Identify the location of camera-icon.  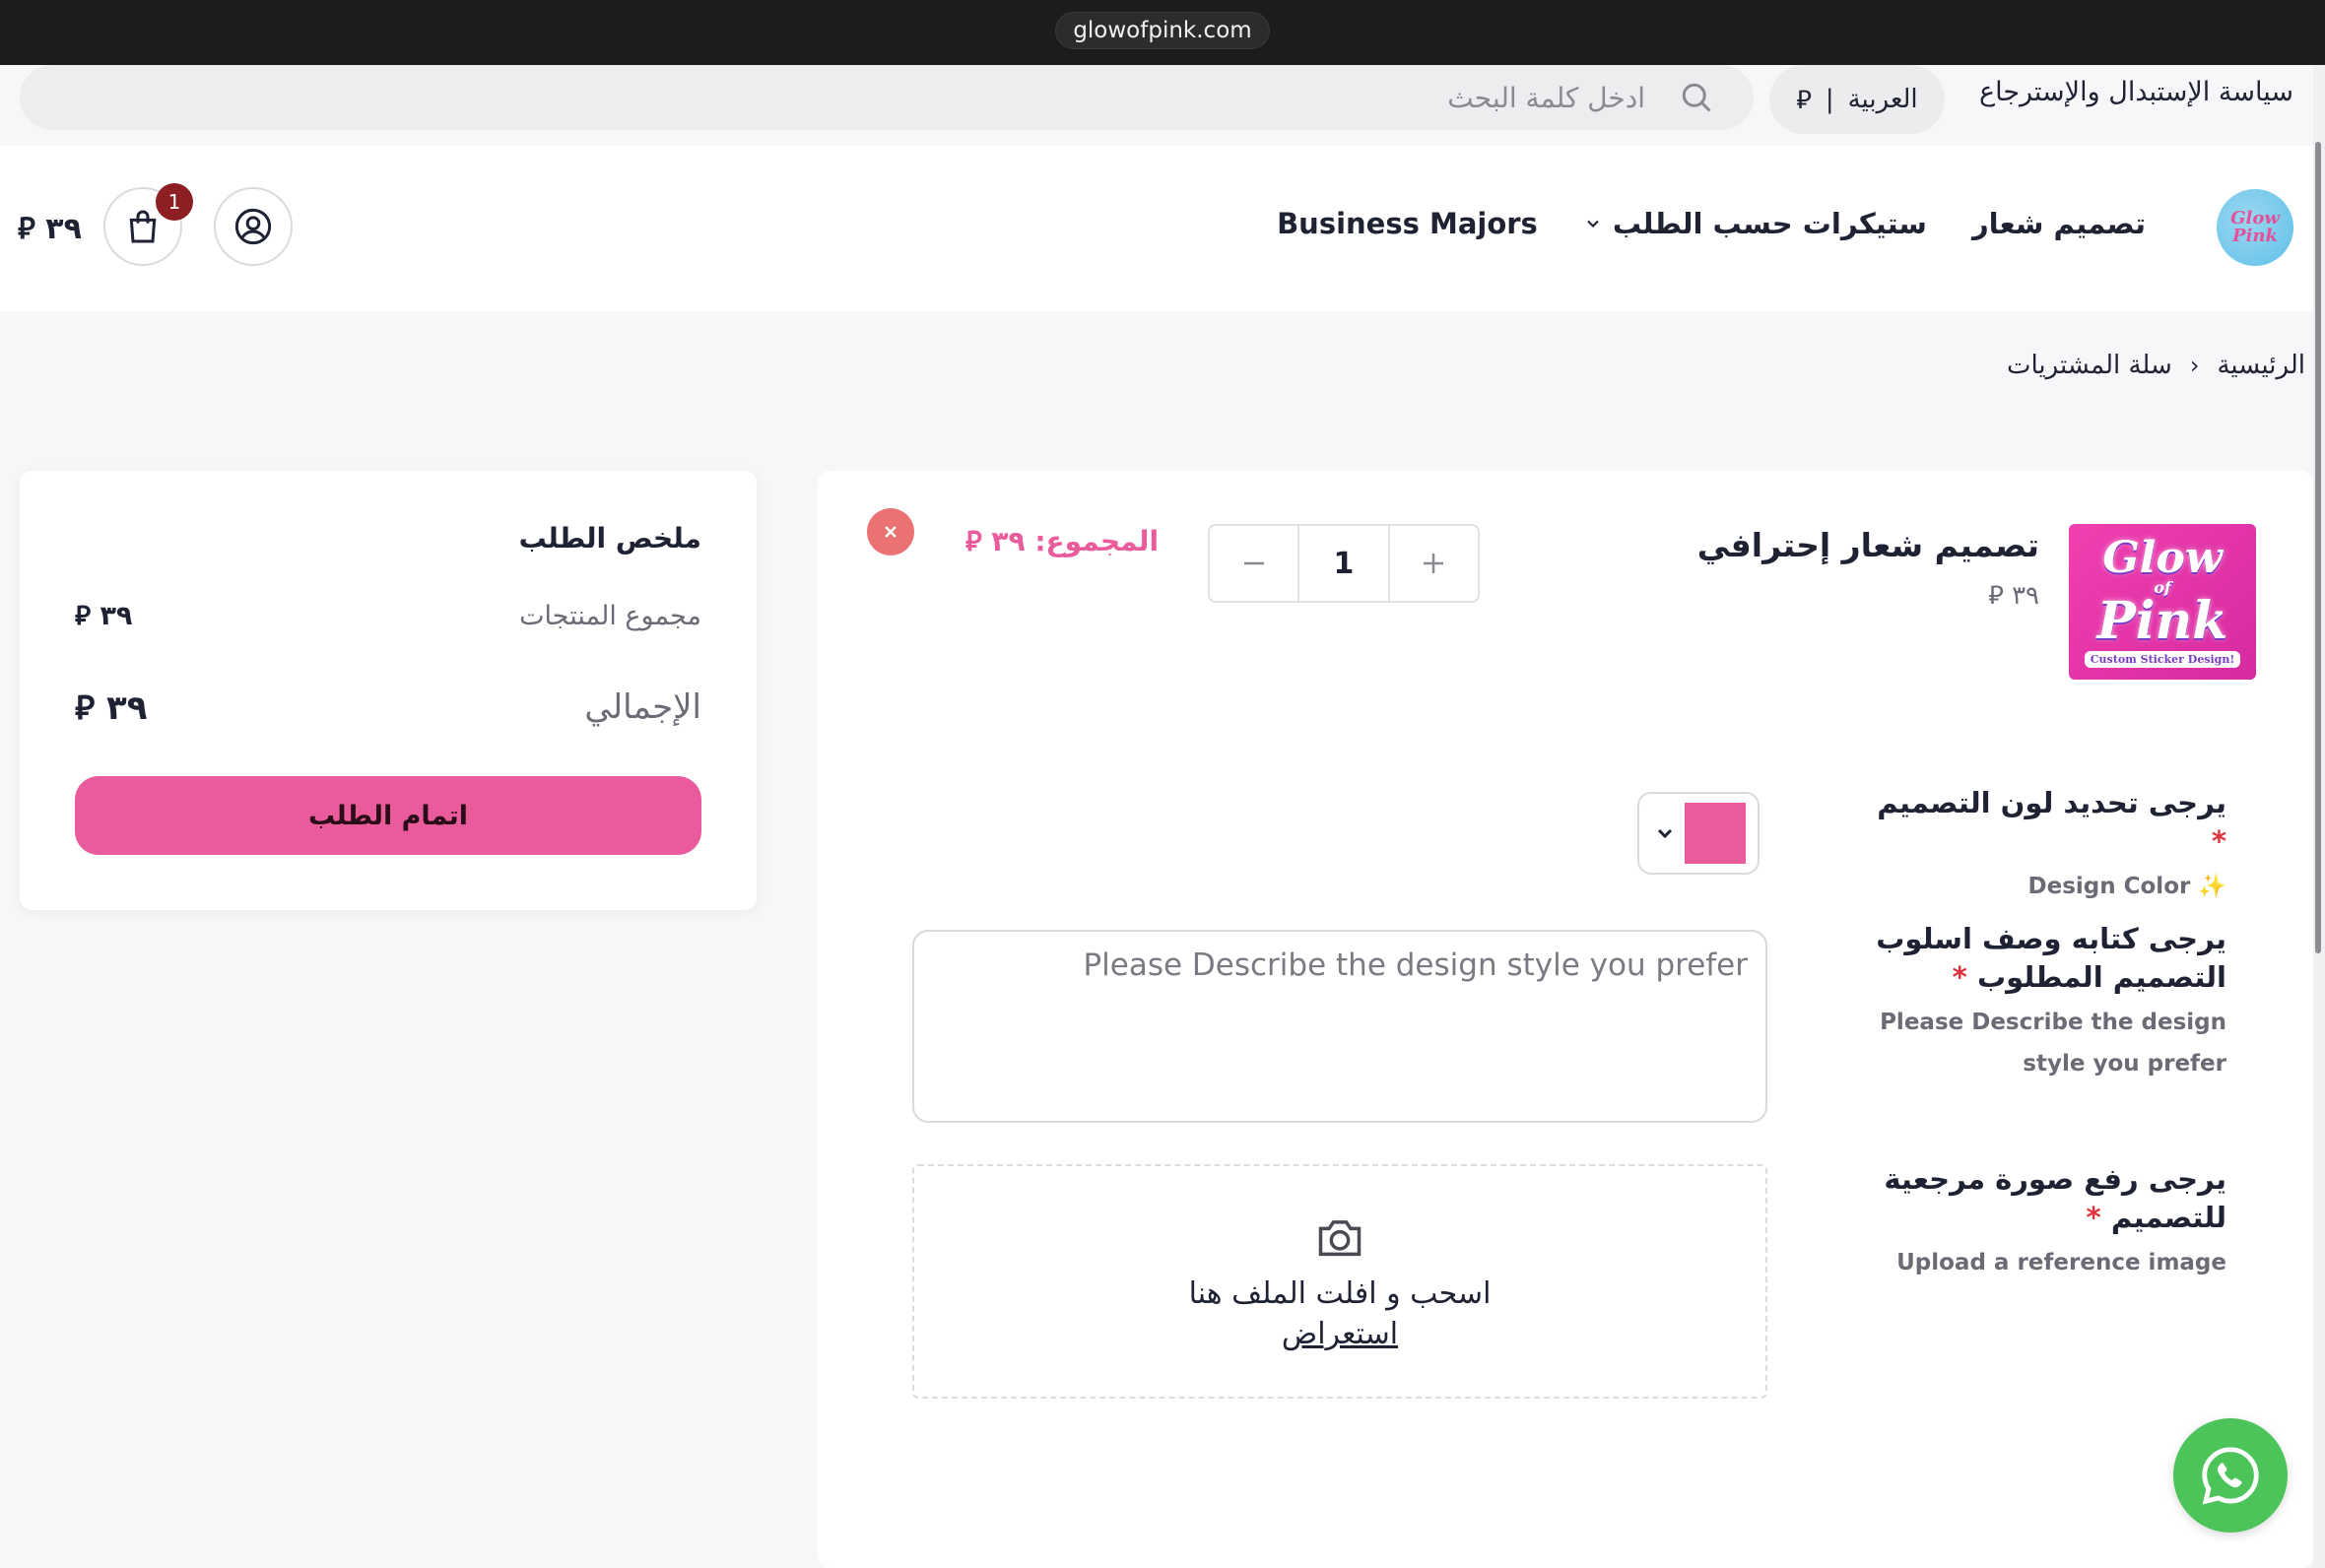
(1340, 1238).